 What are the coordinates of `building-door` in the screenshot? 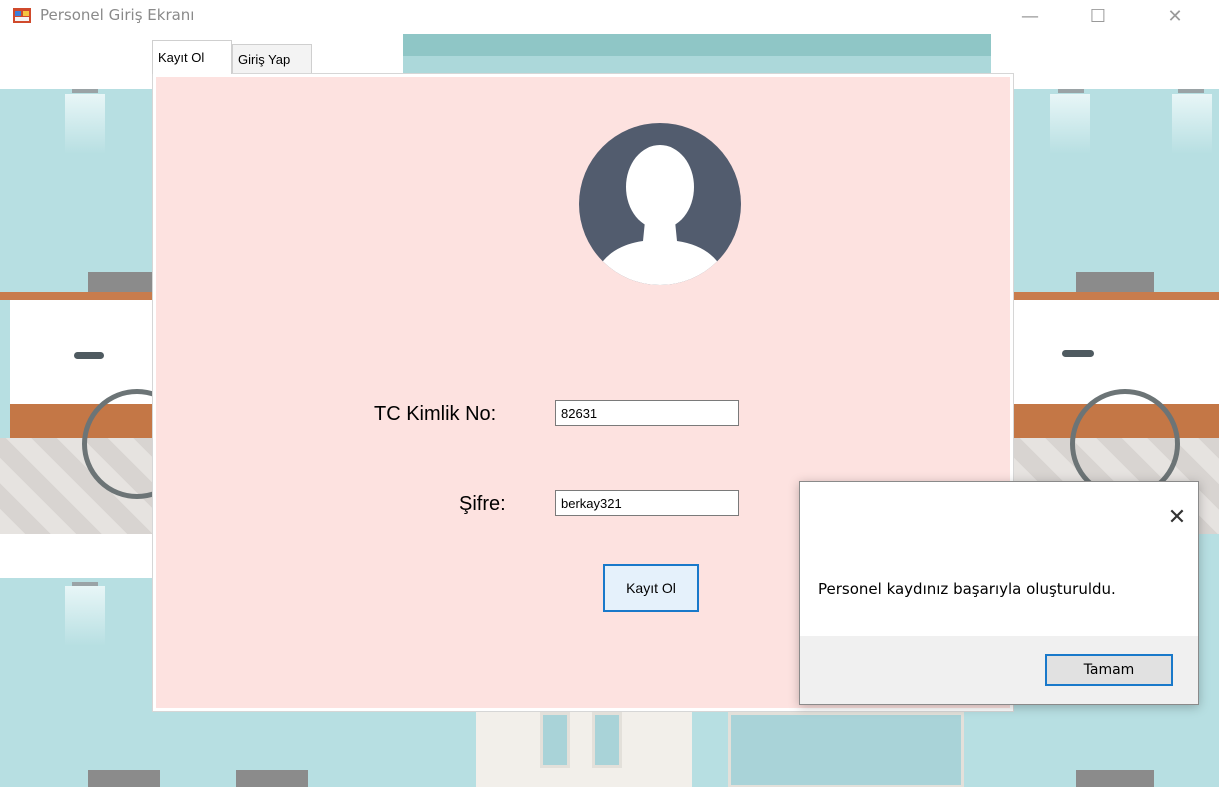 It's located at (584, 749).